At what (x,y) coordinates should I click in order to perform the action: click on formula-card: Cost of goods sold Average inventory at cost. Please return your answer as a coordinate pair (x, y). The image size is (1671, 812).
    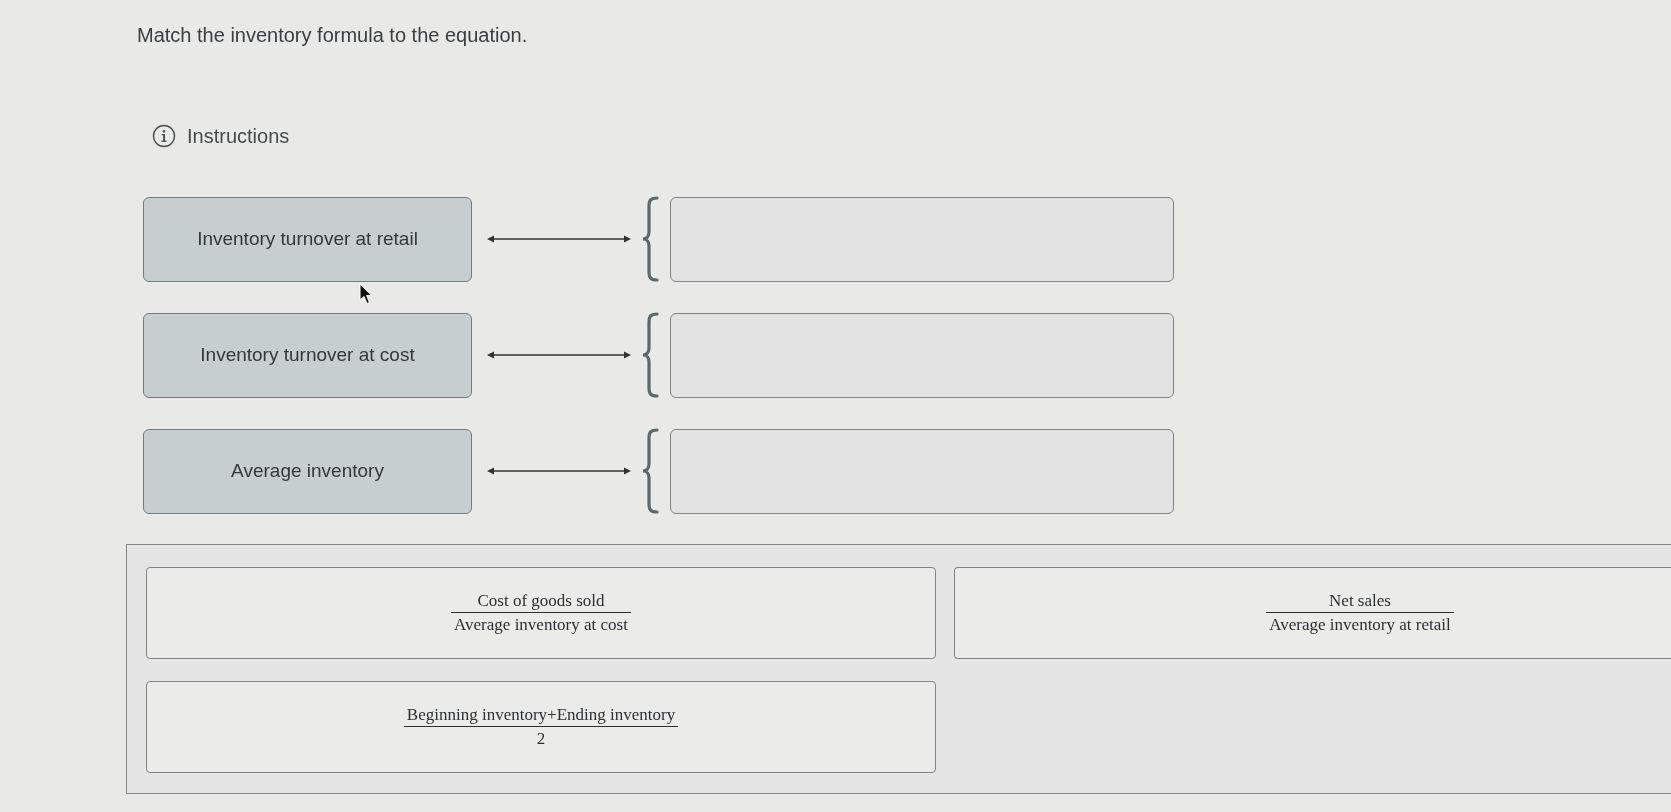
    Looking at the image, I should click on (541, 613).